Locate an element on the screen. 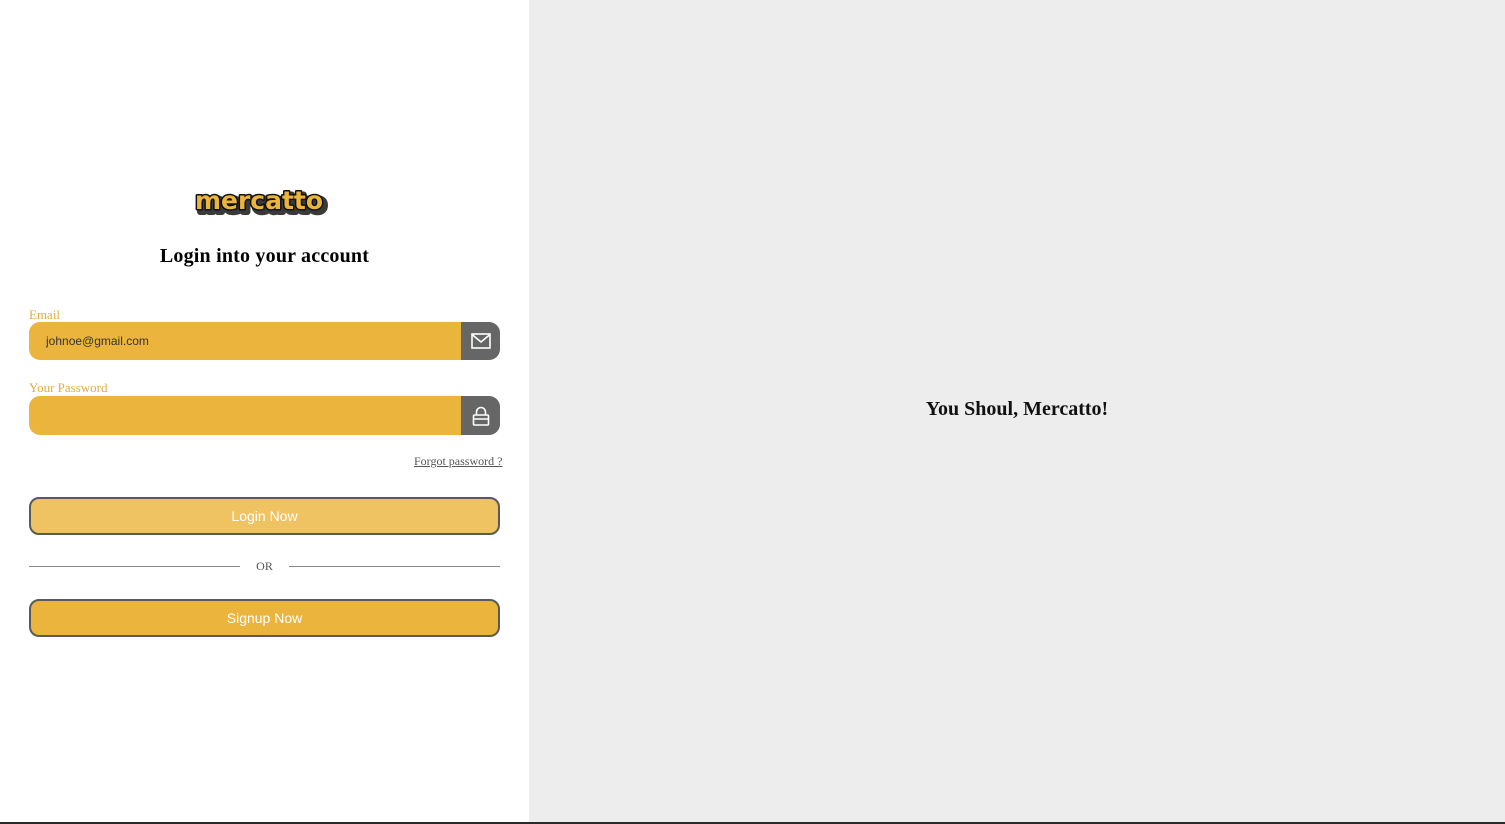 This screenshot has width=1505, height=824. mail-icon is located at coordinates (480, 341).